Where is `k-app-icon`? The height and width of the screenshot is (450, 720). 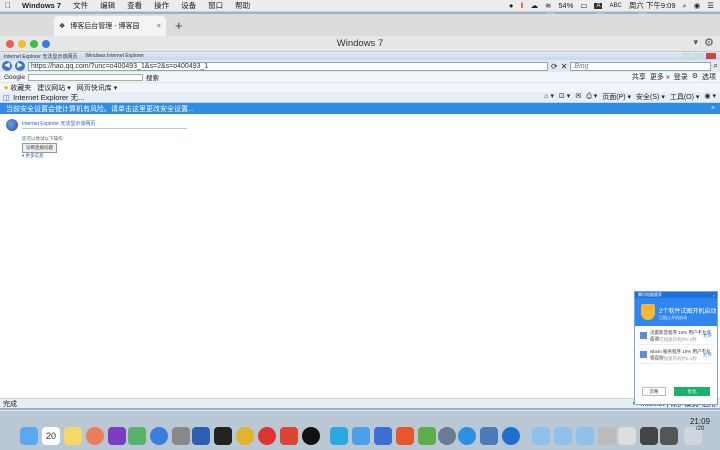
k-app-icon is located at coordinates (159, 436).